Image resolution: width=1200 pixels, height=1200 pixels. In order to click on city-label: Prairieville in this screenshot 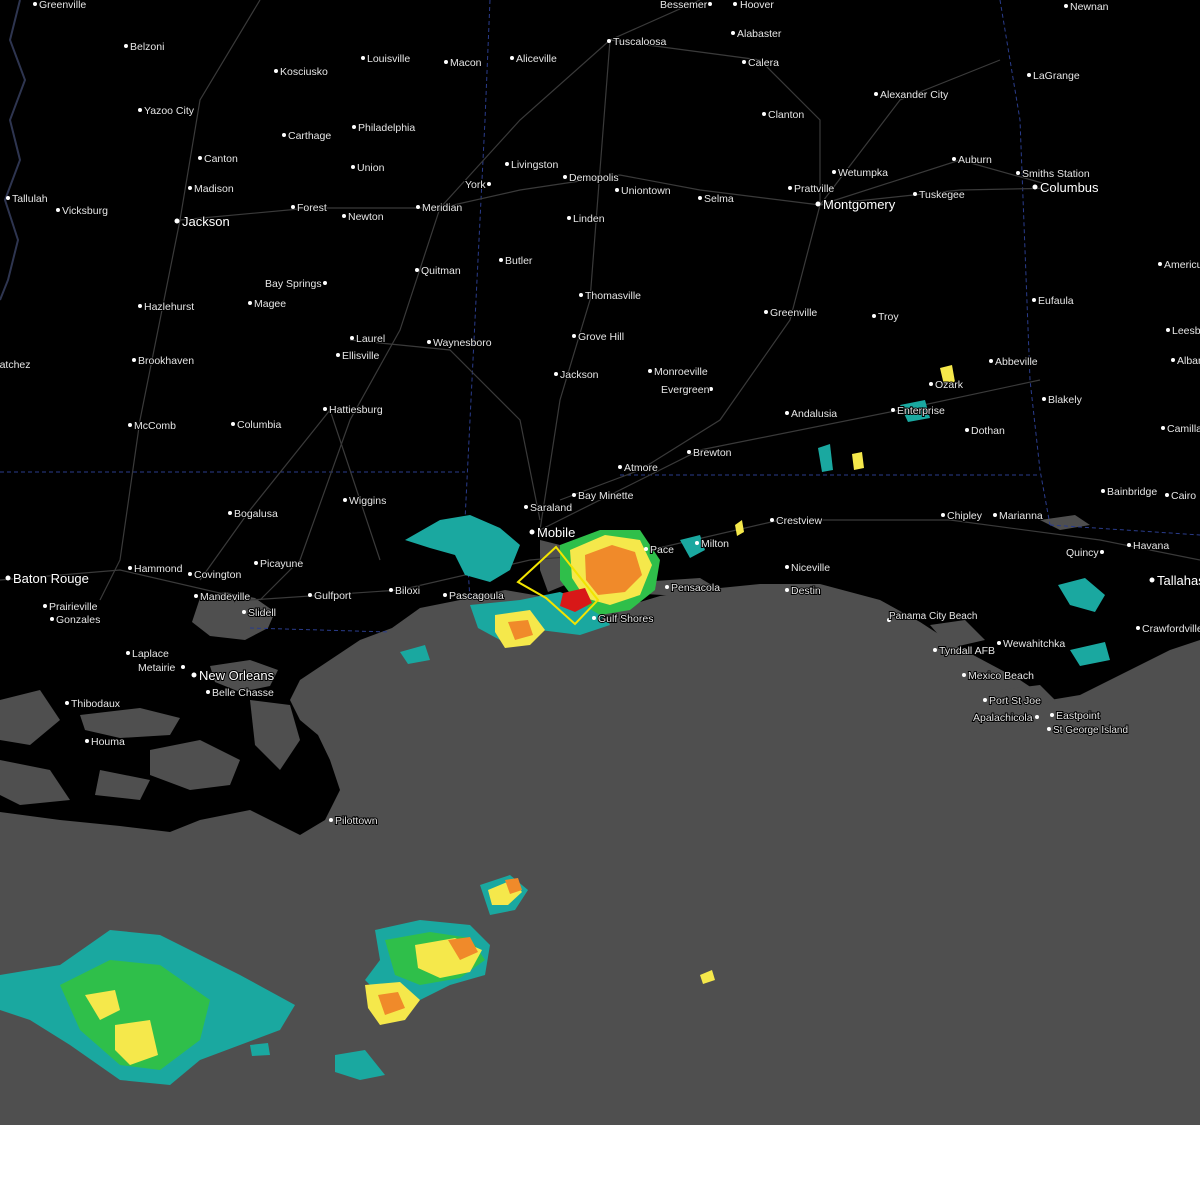, I will do `click(73, 607)`.